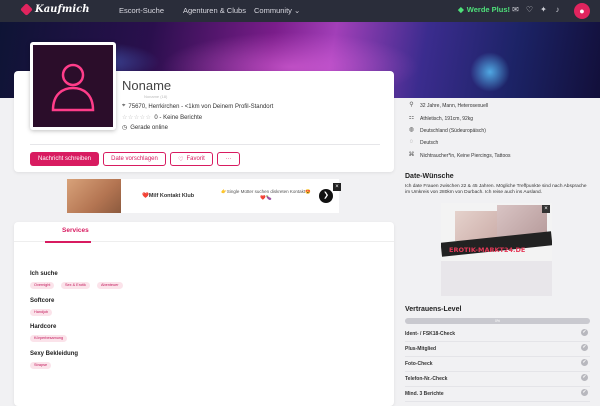 Image resolution: width=600 pixels, height=406 pixels. What do you see at coordinates (149, 127) in the screenshot?
I see `online-text: Gerade online` at bounding box center [149, 127].